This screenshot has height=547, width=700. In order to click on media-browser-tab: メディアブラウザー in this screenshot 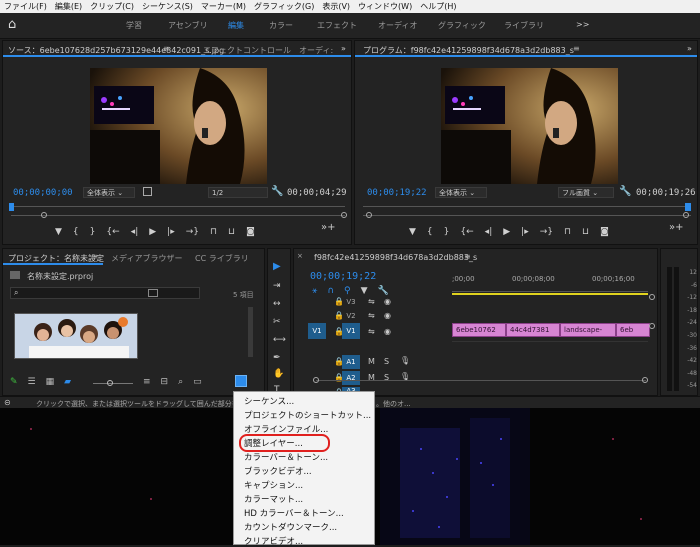, I will do `click(146, 258)`.